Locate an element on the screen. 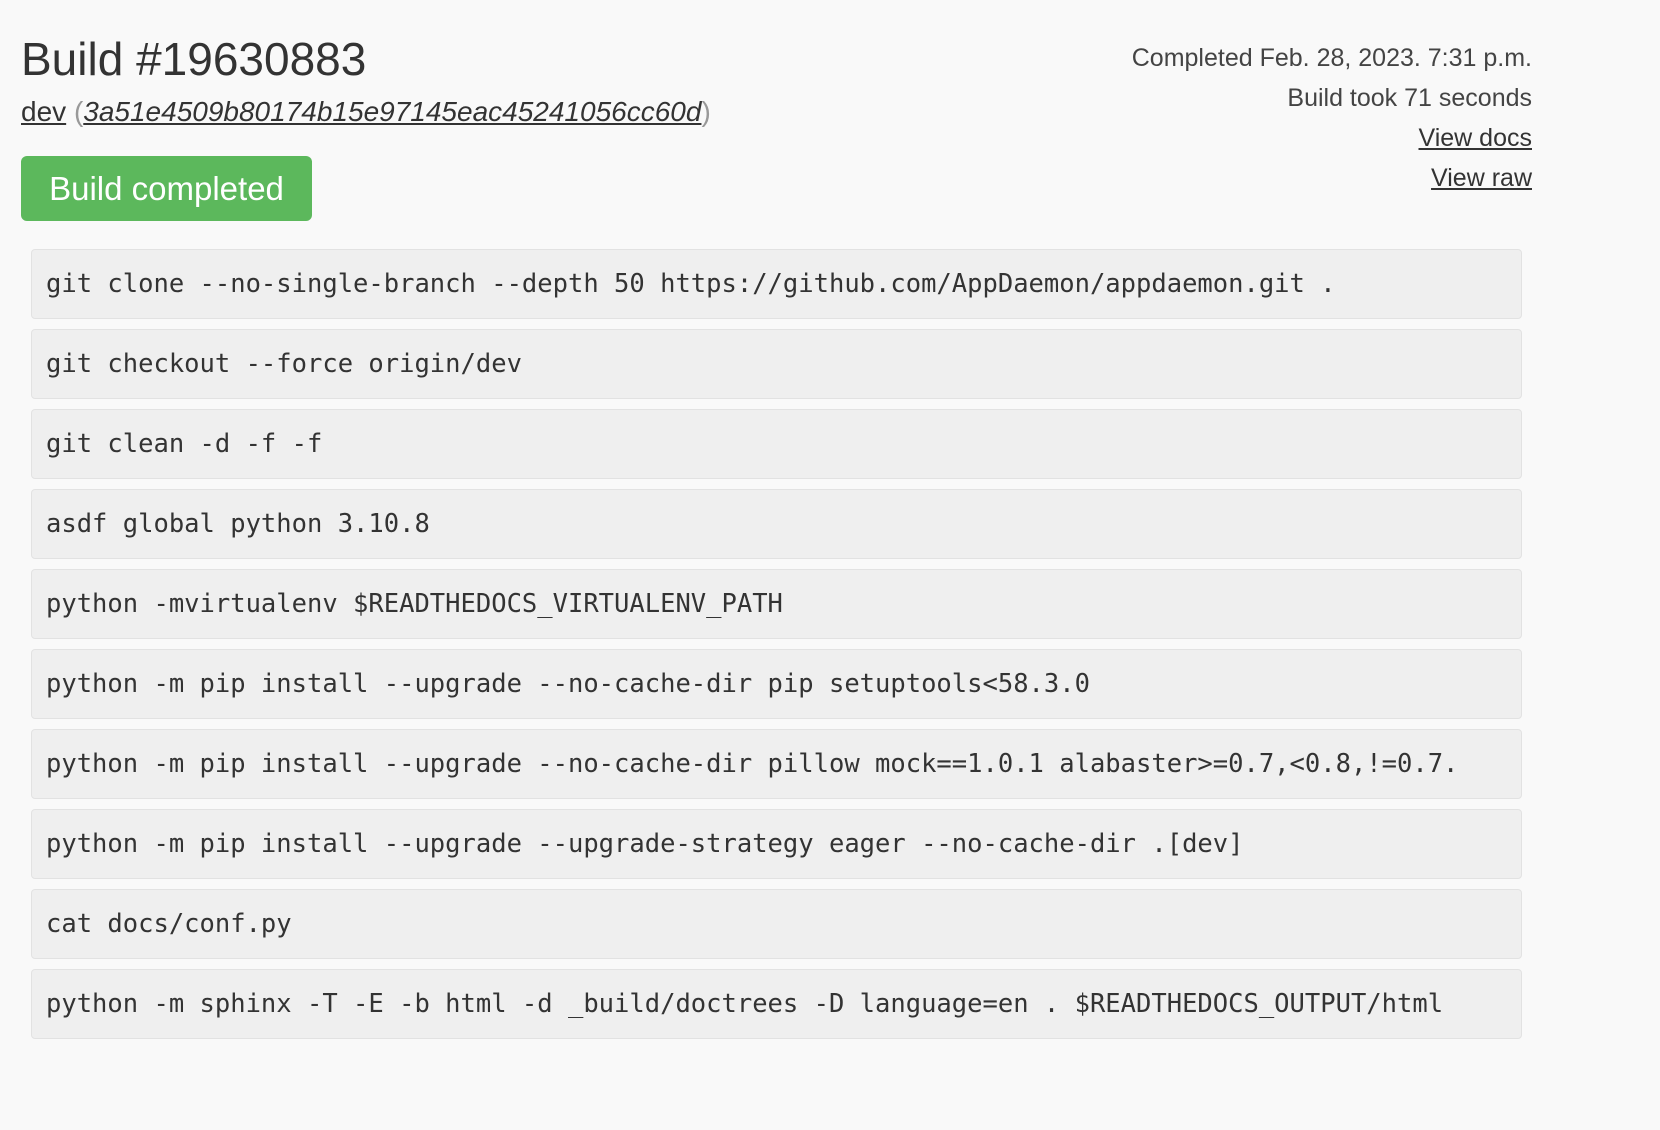 Image resolution: width=1660 pixels, height=1130 pixels. close-paren: ) is located at coordinates (706, 111).